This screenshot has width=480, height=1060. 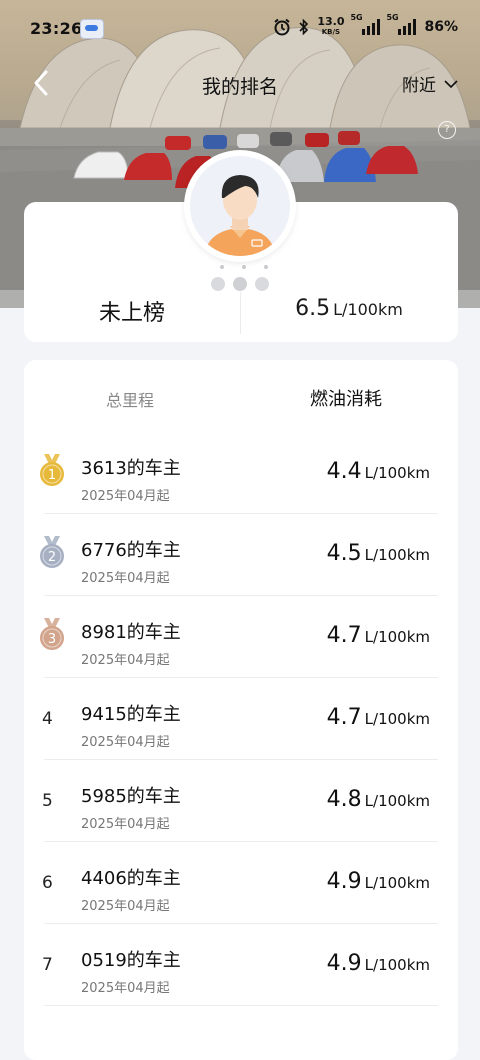 What do you see at coordinates (240, 83) in the screenshot?
I see `nav-bar: 我的排名 附近` at bounding box center [240, 83].